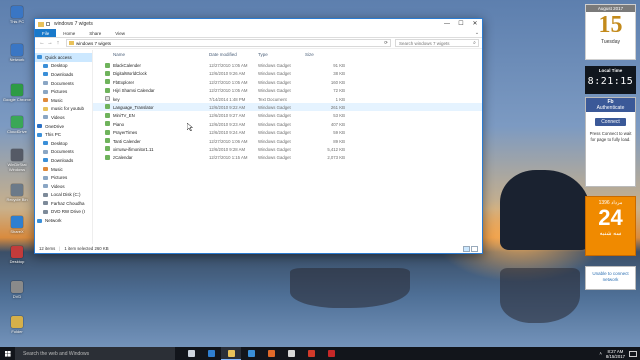 Image resolution: width=640 pixels, height=360 pixels. Describe the element at coordinates (311, 353) in the screenshot. I see `taskbar-app-opera` at that location.